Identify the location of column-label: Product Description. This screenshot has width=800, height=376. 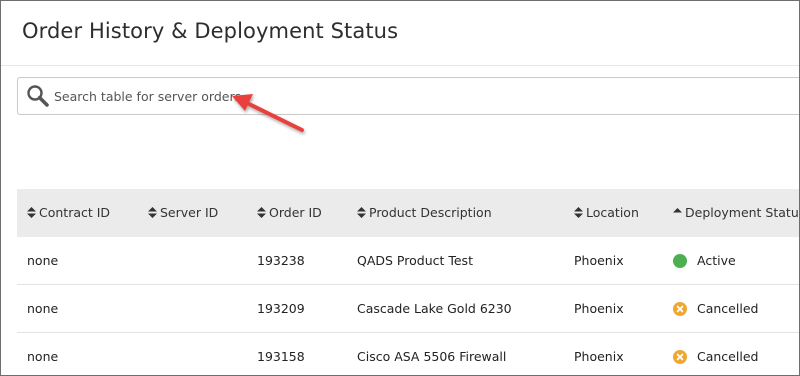
(430, 212).